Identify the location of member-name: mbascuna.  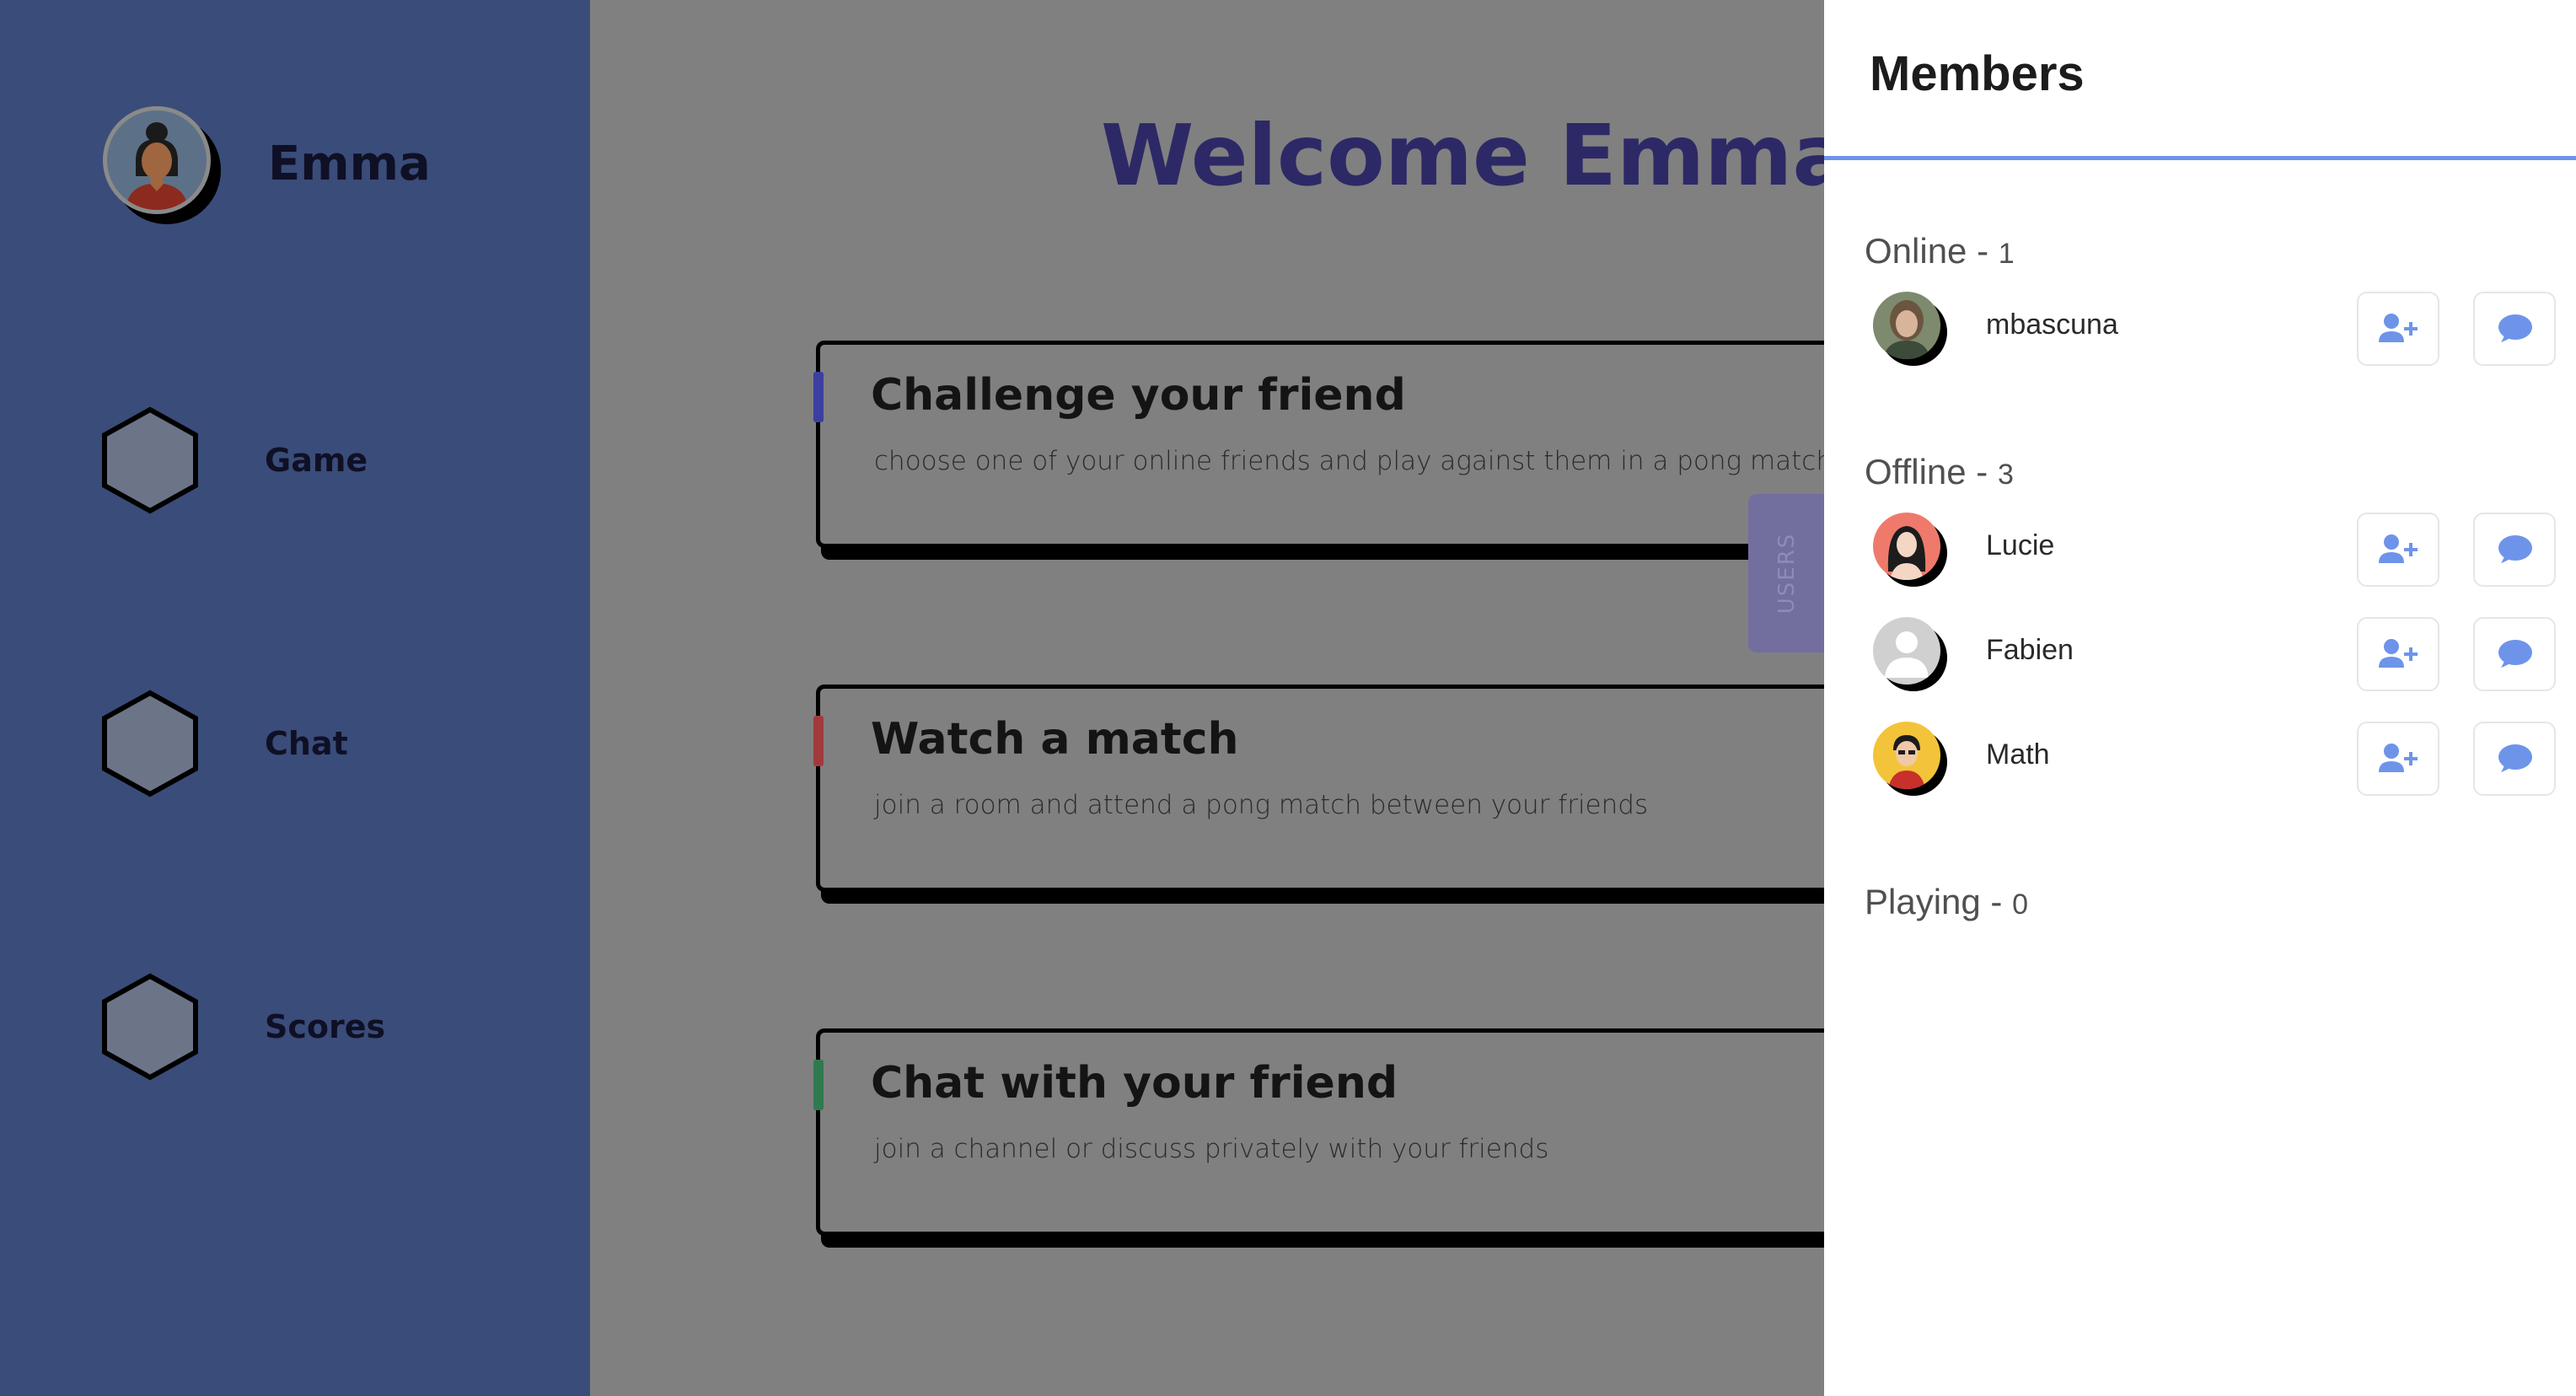
(2052, 325).